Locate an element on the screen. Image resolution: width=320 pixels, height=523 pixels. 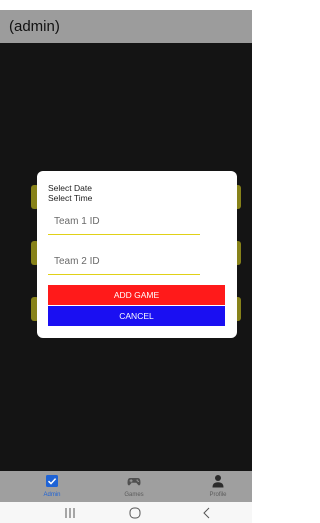
back-icon is located at coordinates (207, 513).